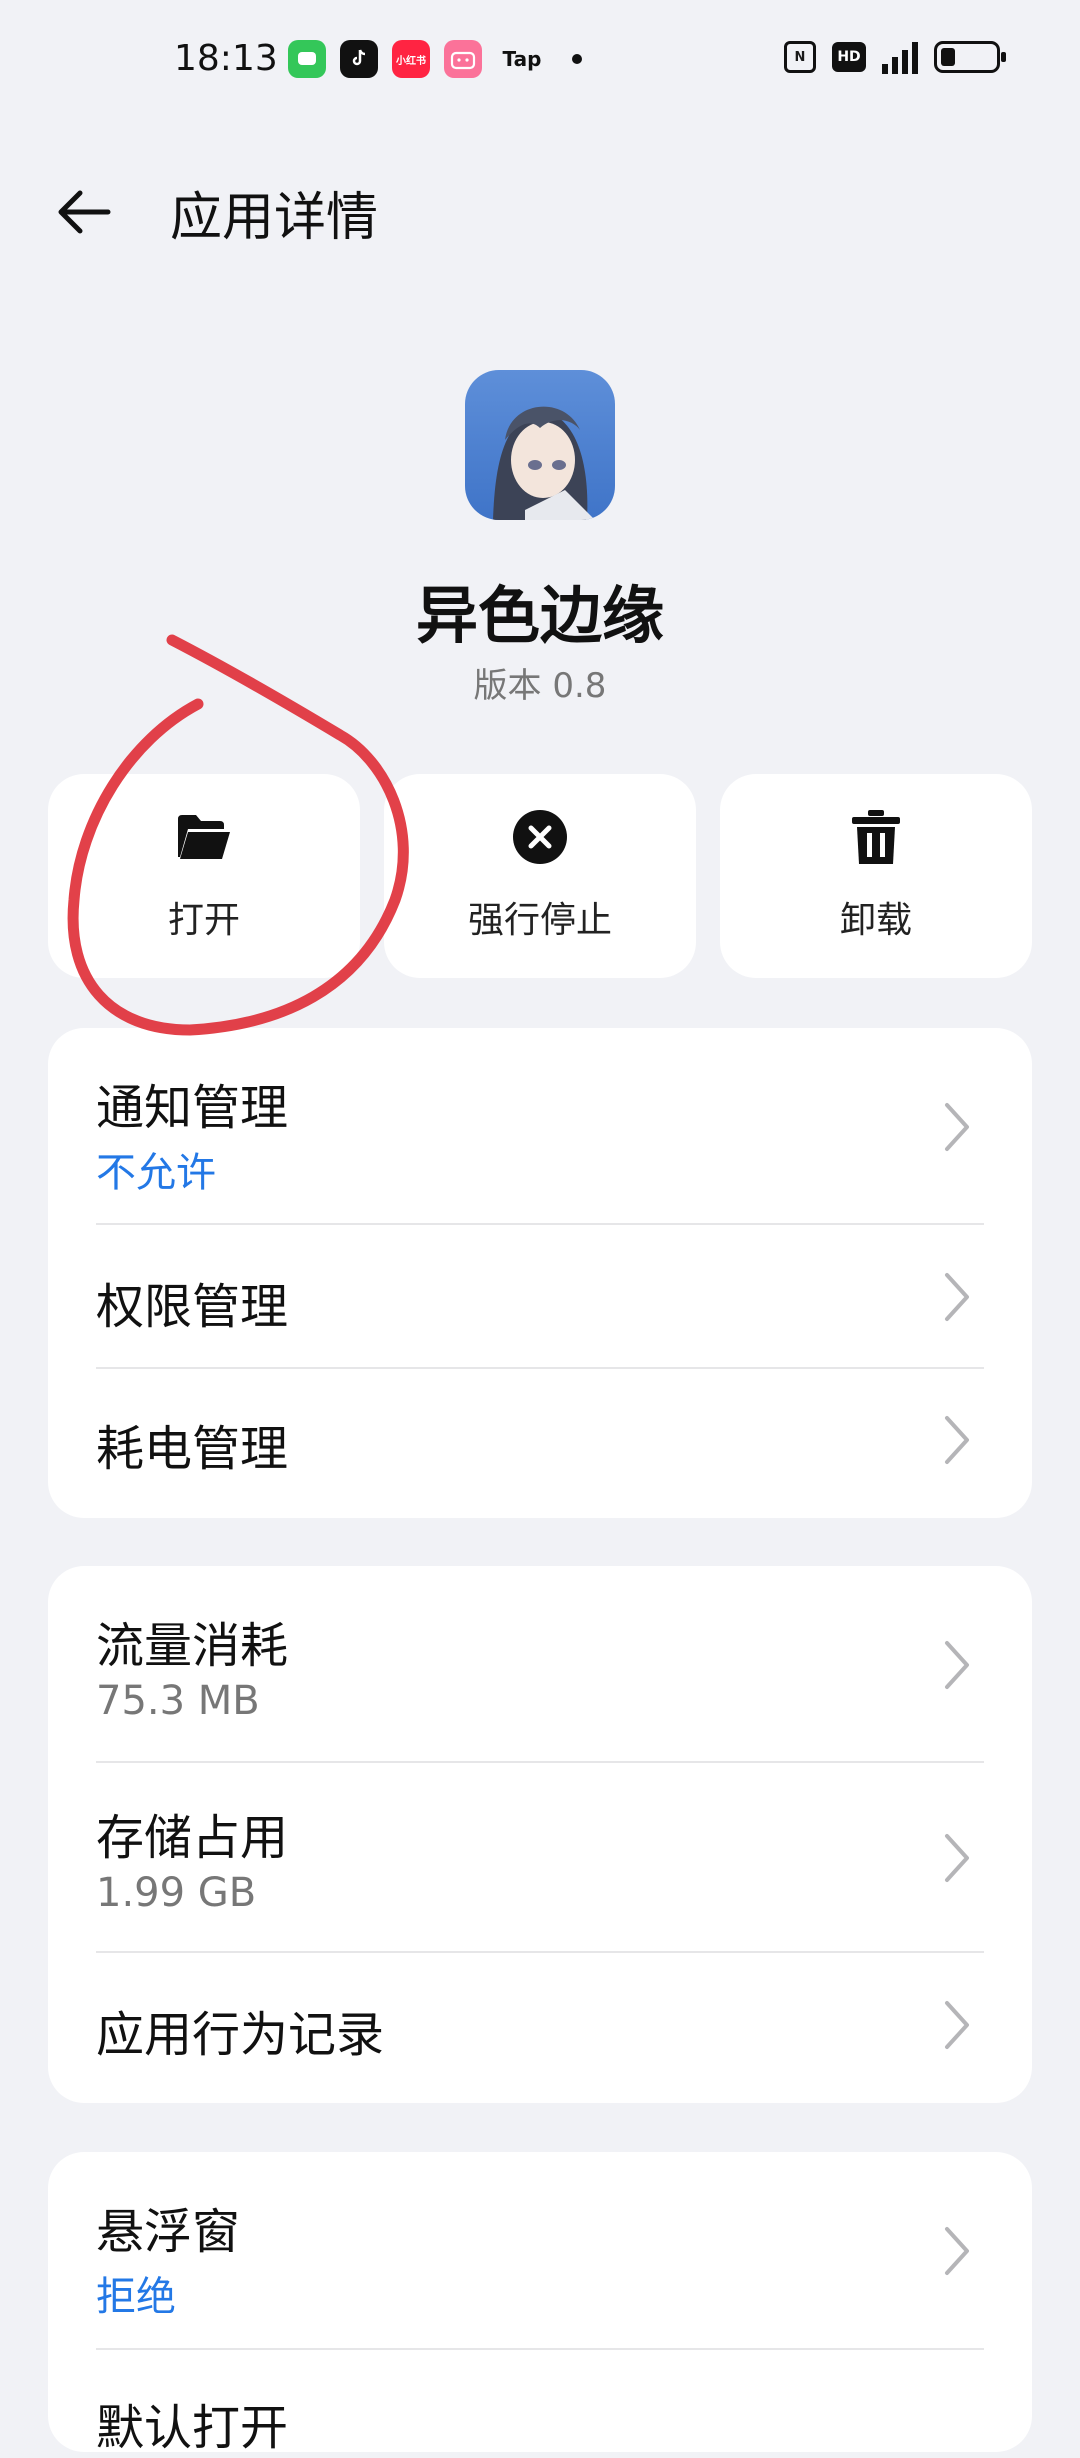 Image resolution: width=1080 pixels, height=2458 pixels. Describe the element at coordinates (876, 876) in the screenshot. I see `uninstall-button: 卸载` at that location.